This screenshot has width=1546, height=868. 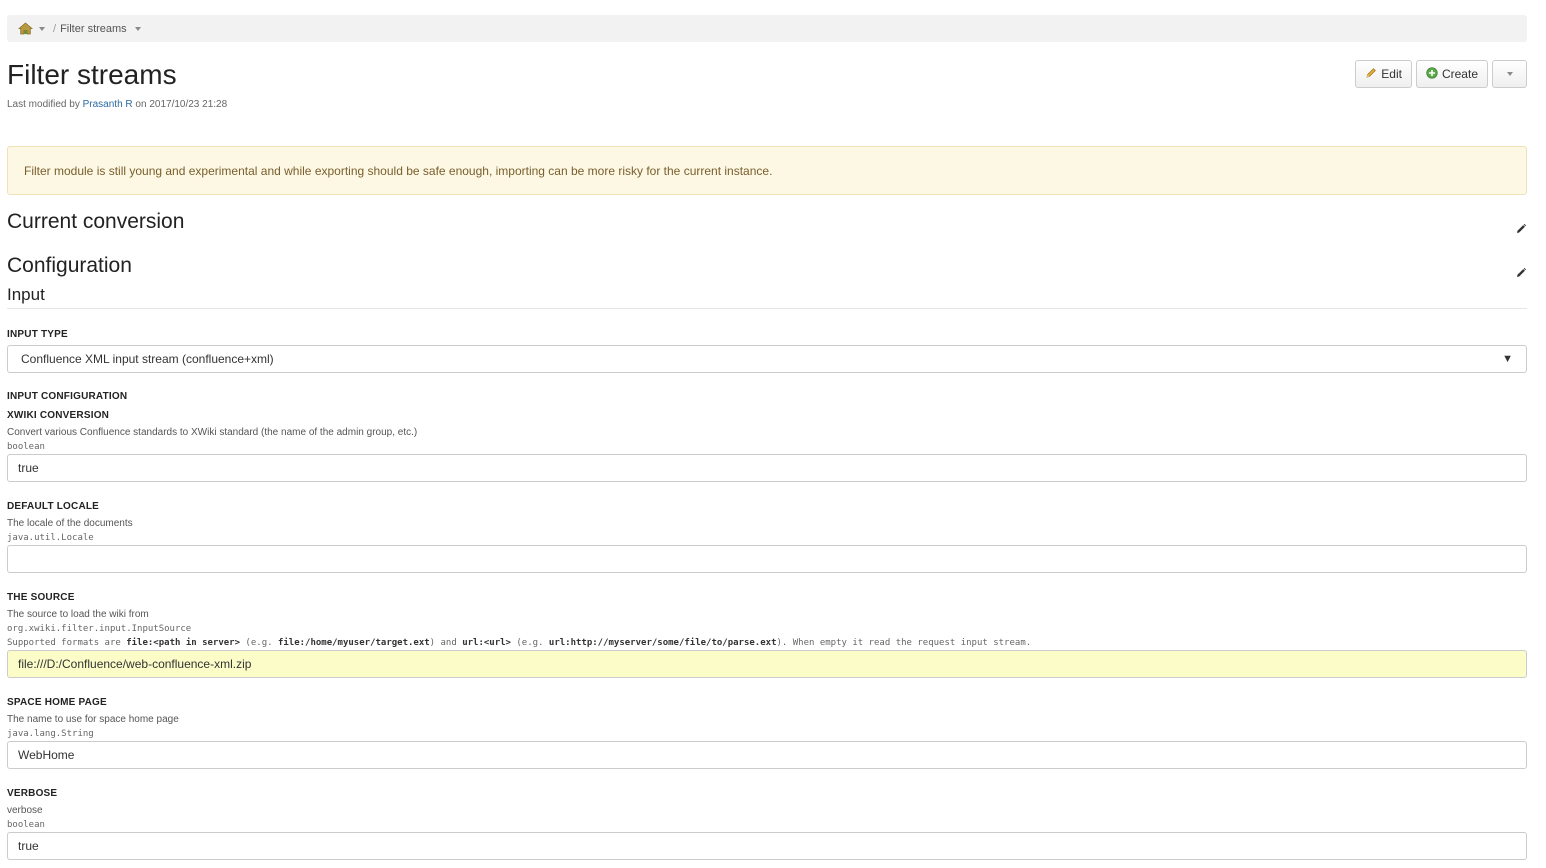 What do you see at coordinates (1432, 74) in the screenshot?
I see `add-icon` at bounding box center [1432, 74].